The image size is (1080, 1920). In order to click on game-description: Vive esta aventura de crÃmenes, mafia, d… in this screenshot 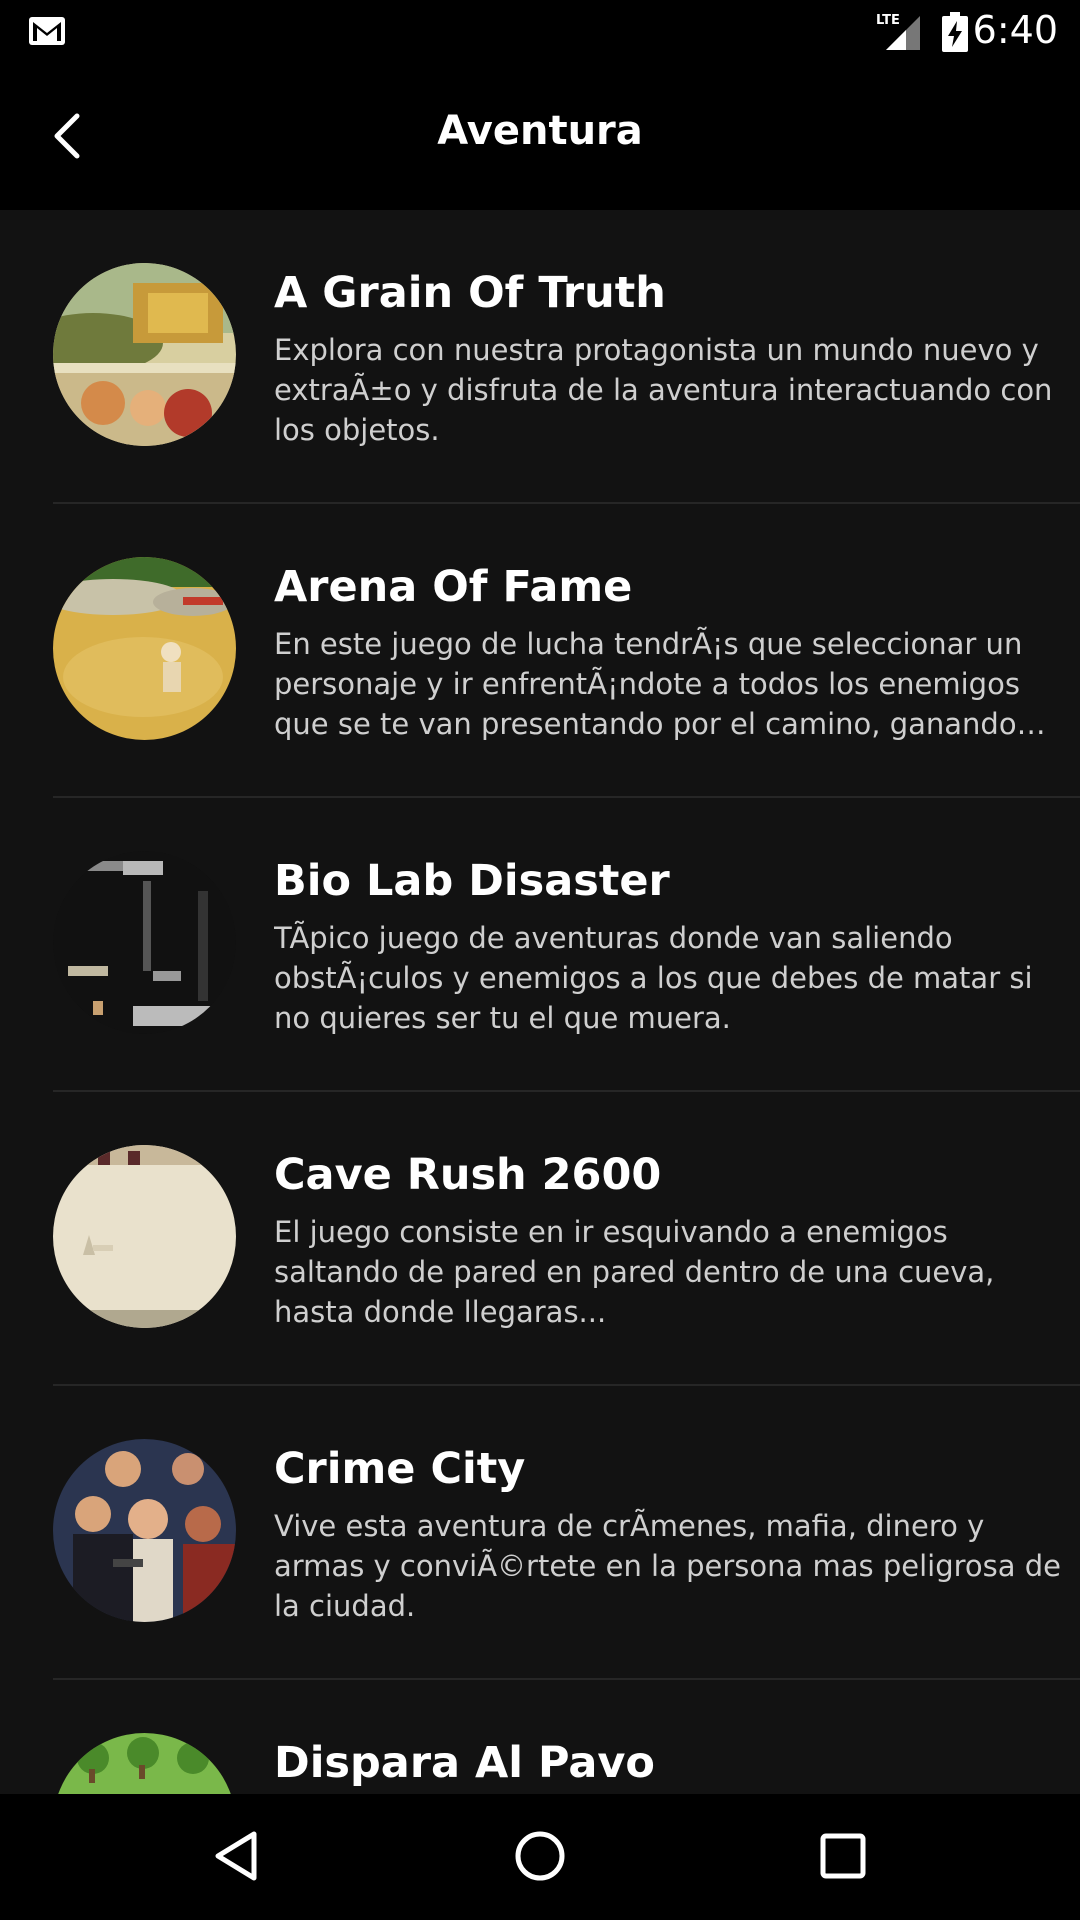, I will do `click(667, 1566)`.